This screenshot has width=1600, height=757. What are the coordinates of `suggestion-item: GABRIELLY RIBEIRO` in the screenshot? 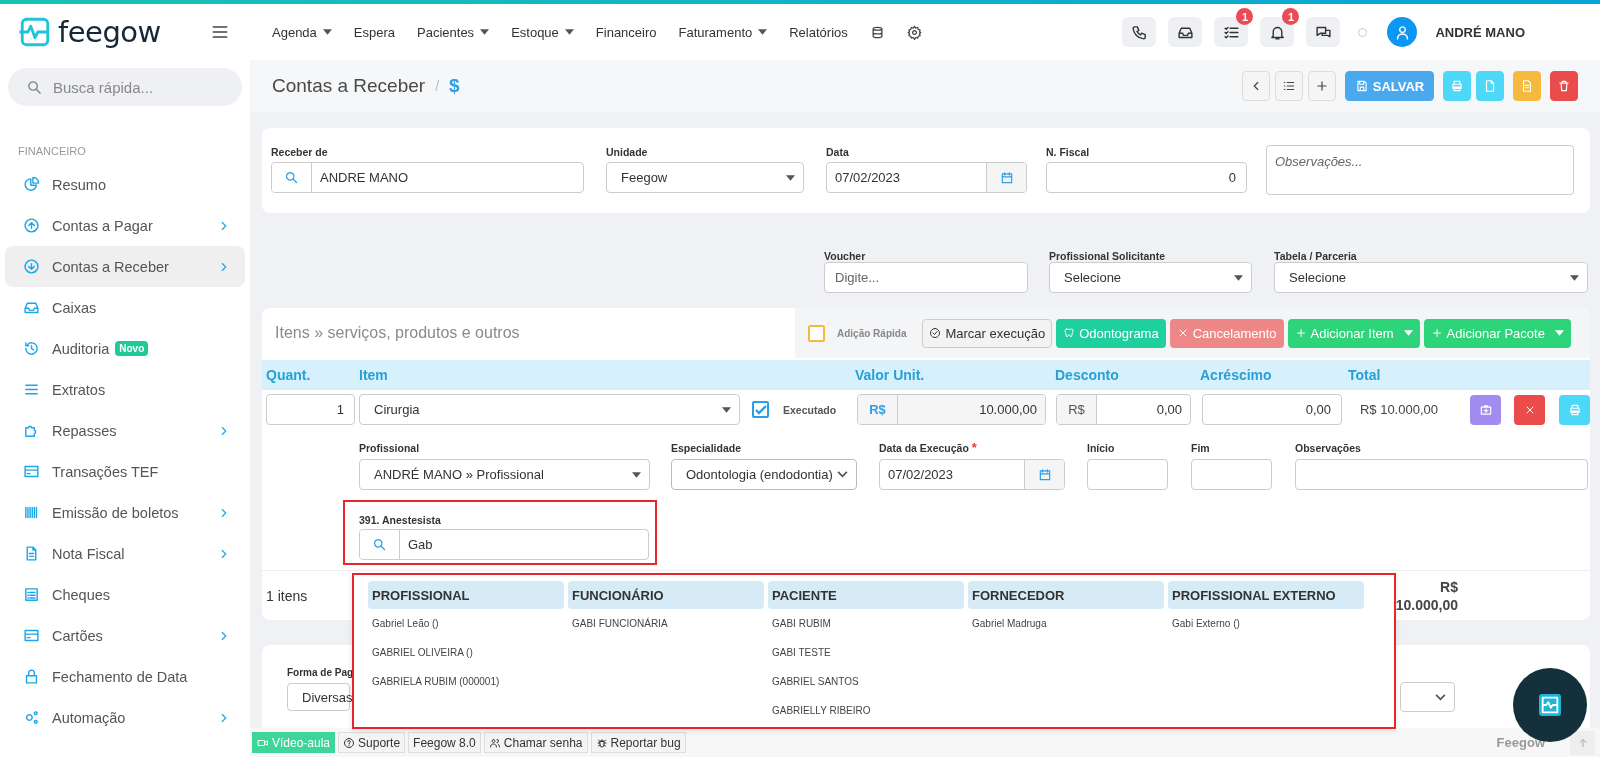 It's located at (866, 710).